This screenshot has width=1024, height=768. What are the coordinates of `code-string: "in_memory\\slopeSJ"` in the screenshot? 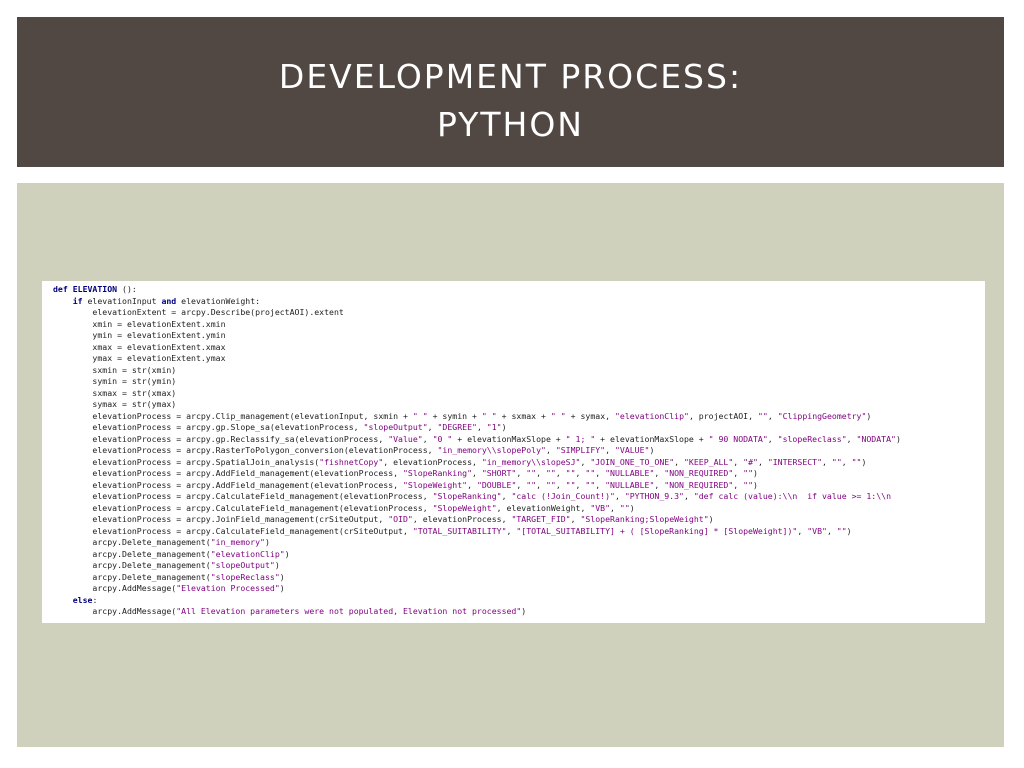 It's located at (531, 461).